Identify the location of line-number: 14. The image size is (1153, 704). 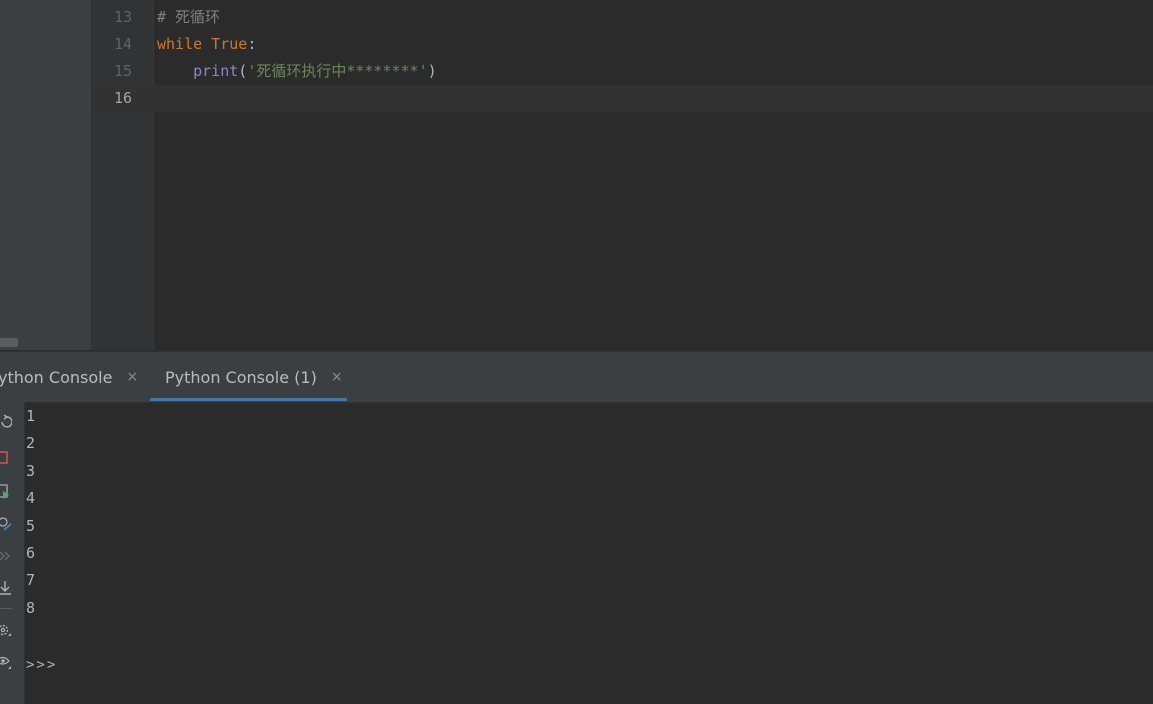
(122, 44).